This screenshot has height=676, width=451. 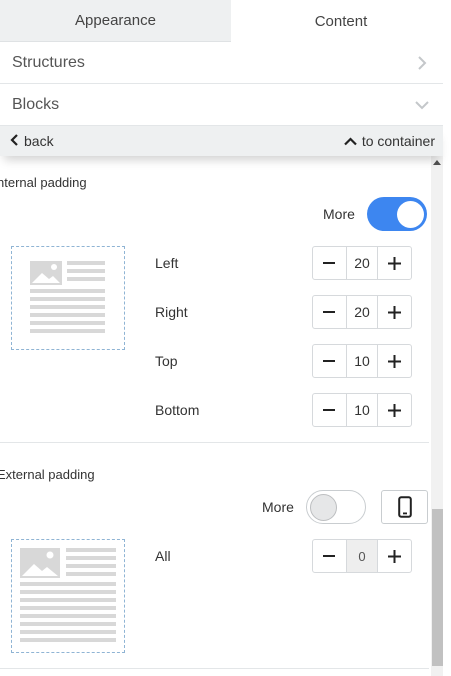 What do you see at coordinates (36, 104) in the screenshot?
I see `accordion-blocks-label: Blocks` at bounding box center [36, 104].